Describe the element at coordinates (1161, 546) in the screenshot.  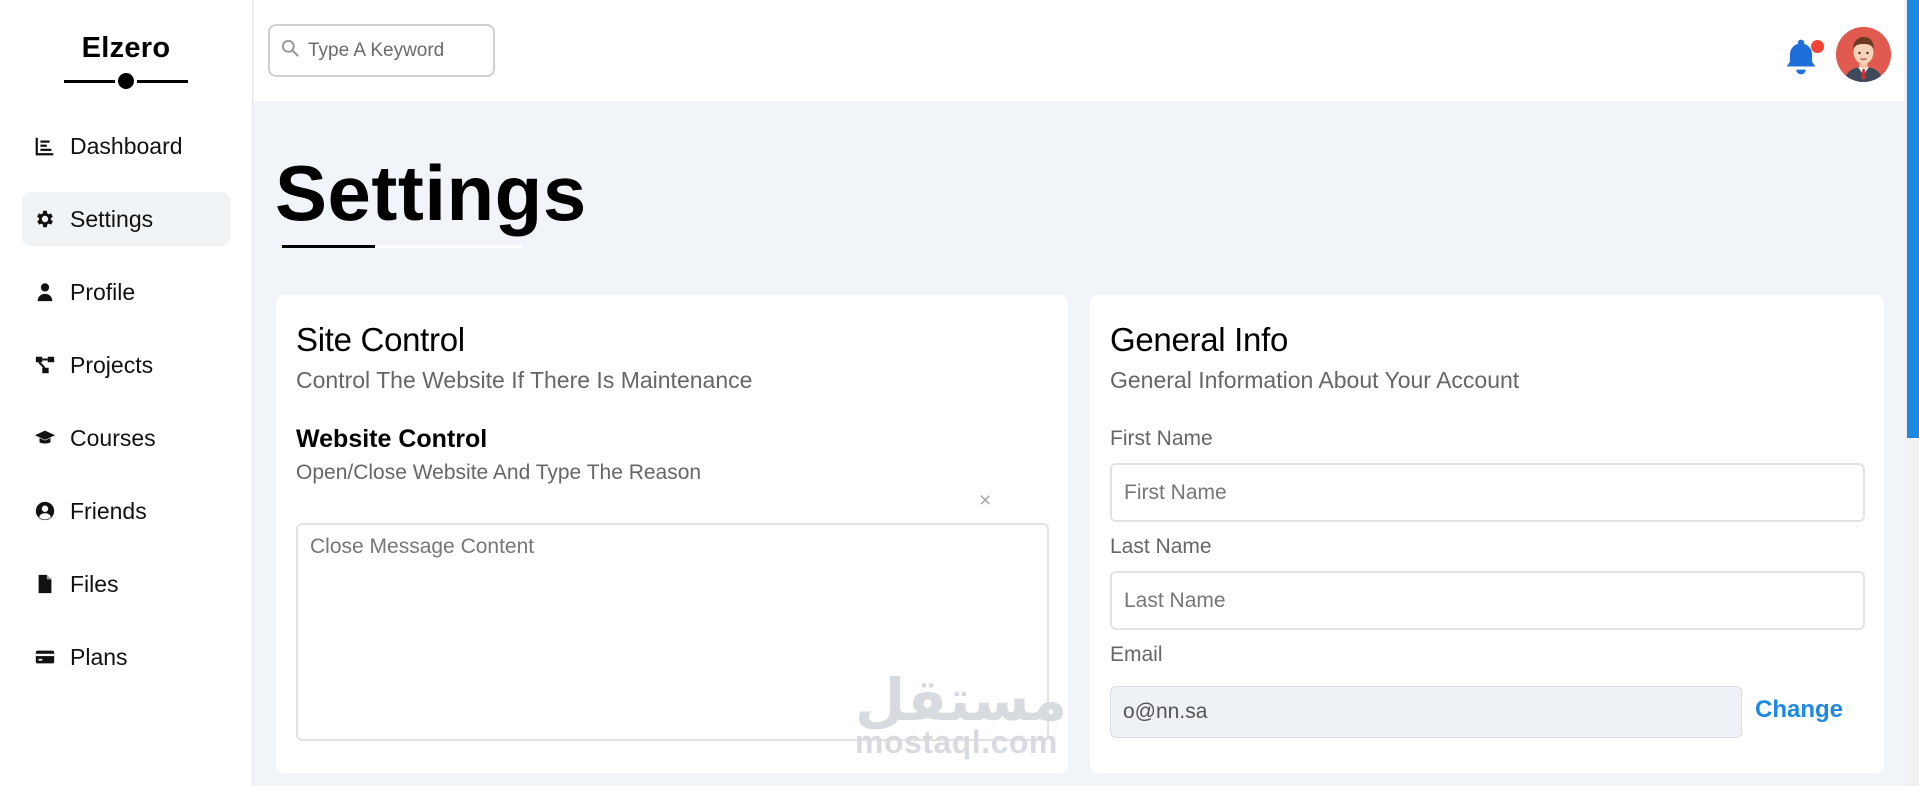
I see `last-name-label: Last Name` at that location.